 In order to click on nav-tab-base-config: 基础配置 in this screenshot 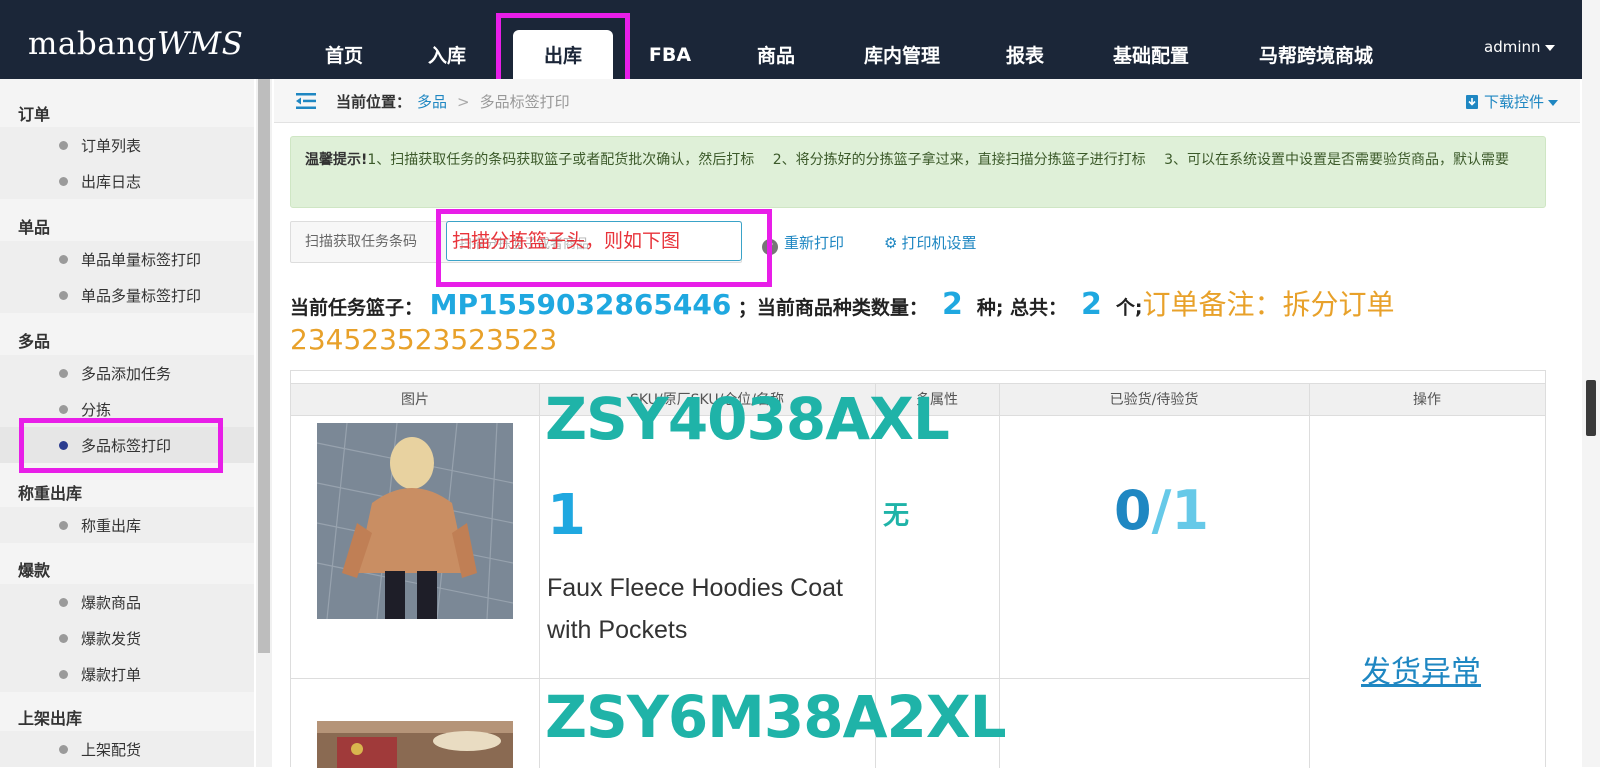, I will do `click(1151, 54)`.